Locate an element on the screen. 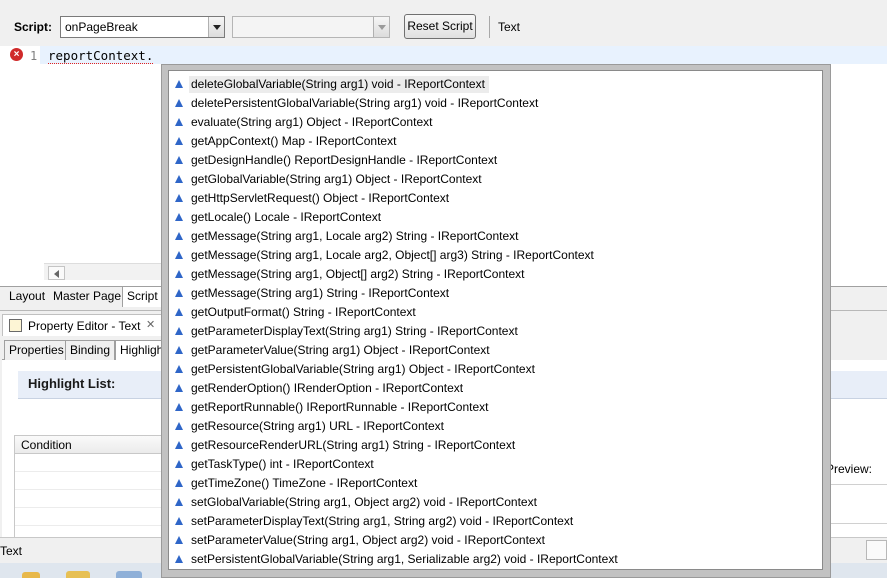 This screenshot has width=887, height=578. highlight-list-title: Highlight List: is located at coordinates (72, 383).